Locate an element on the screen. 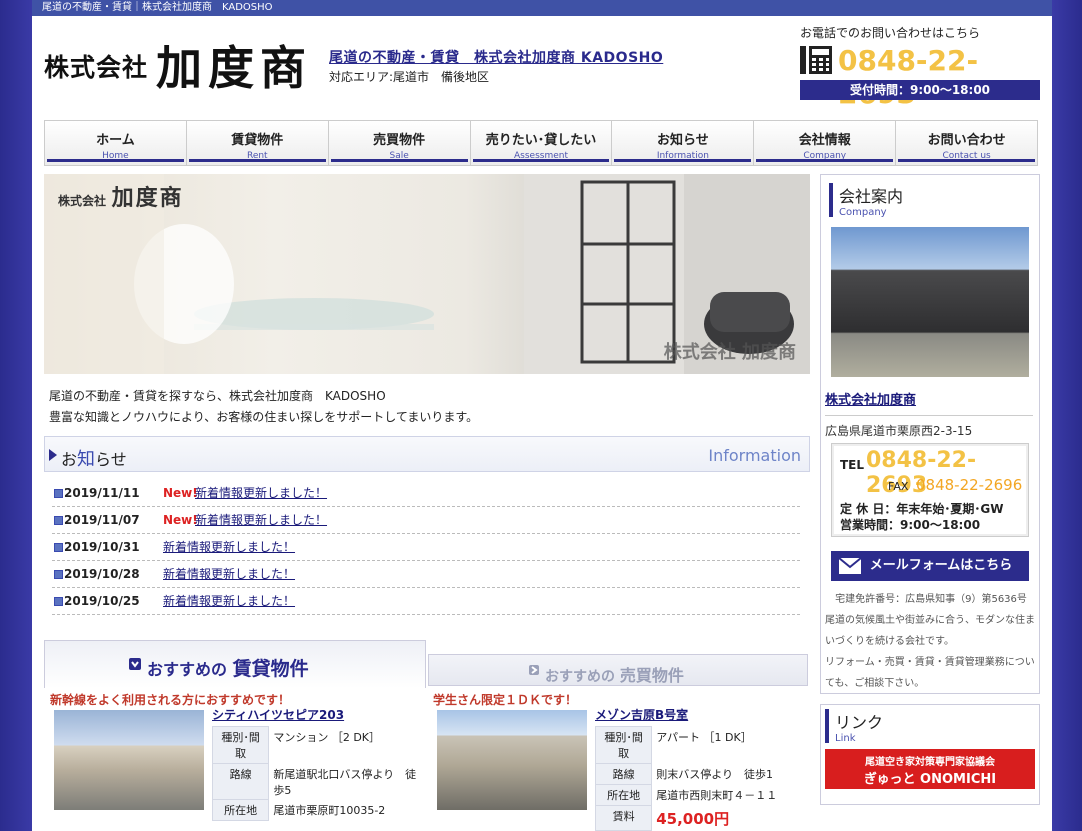 The height and width of the screenshot is (831, 1082). table-cell: 新尾道駅北口バス停より 徒歩5 is located at coordinates (345, 782).